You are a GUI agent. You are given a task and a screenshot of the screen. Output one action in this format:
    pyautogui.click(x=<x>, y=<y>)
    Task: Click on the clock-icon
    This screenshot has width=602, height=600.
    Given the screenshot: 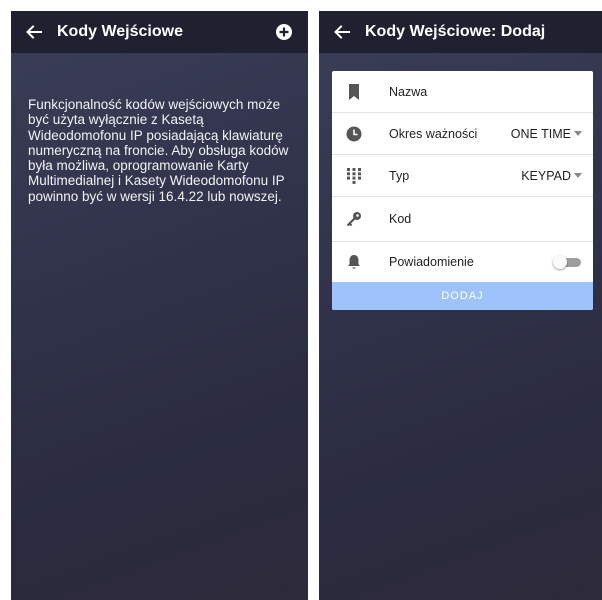 What is the action you would take?
    pyautogui.click(x=354, y=134)
    